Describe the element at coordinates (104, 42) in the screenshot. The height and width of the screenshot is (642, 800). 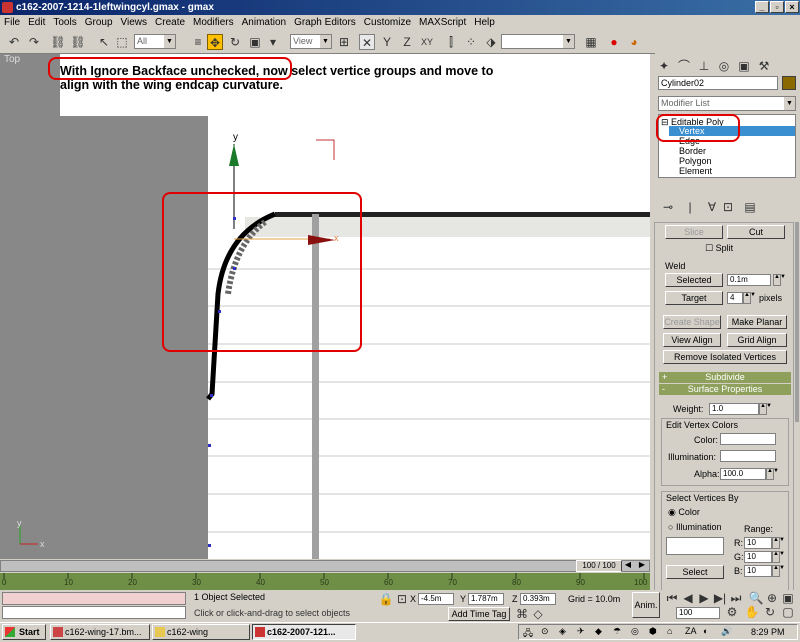
I see `select-object-icon: ↖` at that location.